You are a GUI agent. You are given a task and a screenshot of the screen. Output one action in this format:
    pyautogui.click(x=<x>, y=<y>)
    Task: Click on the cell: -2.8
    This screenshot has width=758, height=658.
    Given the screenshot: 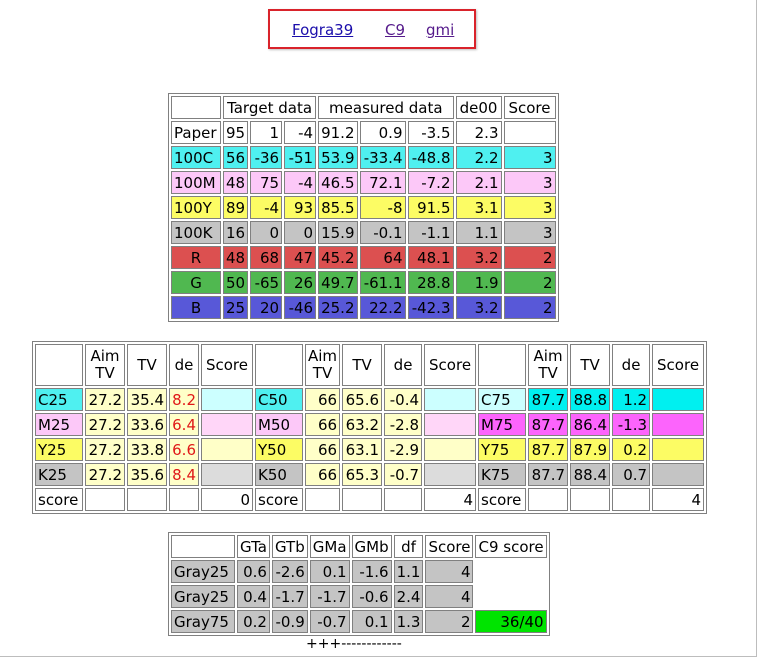 What is the action you would take?
    pyautogui.click(x=403, y=424)
    